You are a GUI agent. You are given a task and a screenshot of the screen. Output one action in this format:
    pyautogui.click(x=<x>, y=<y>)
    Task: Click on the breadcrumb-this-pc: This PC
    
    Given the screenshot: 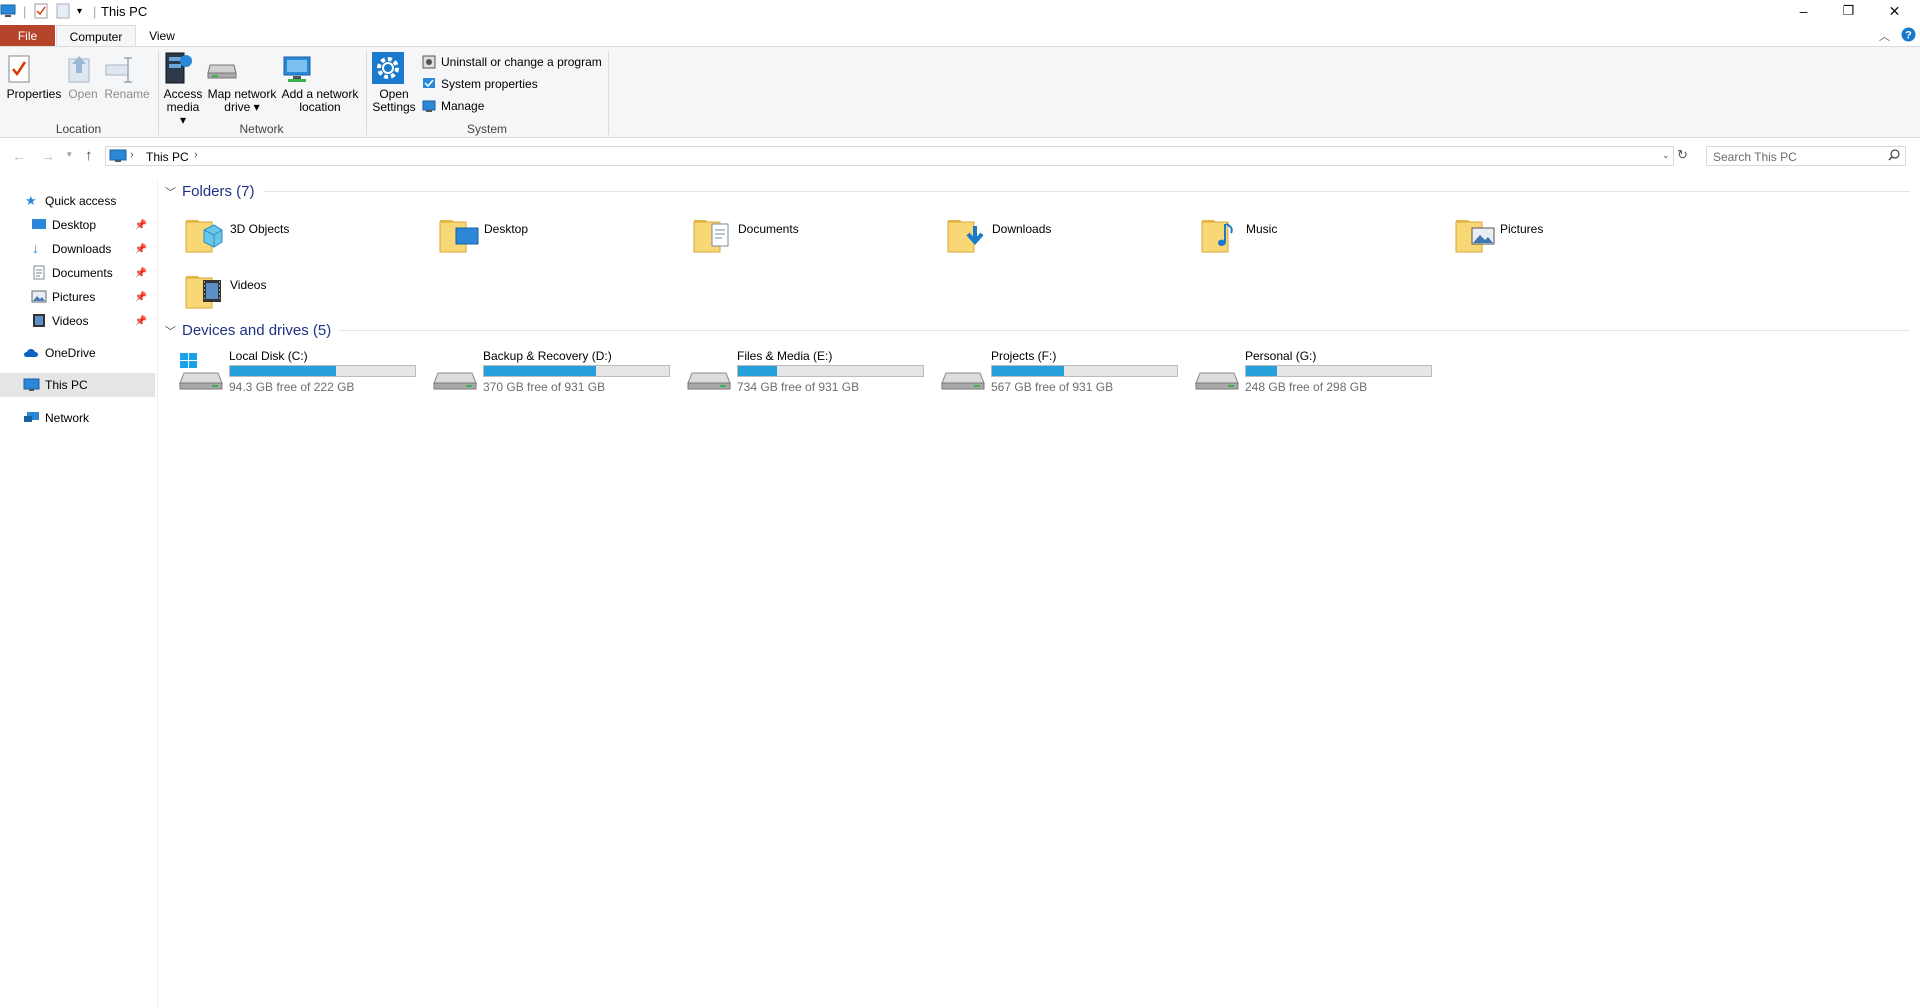 What is the action you would take?
    pyautogui.click(x=167, y=157)
    